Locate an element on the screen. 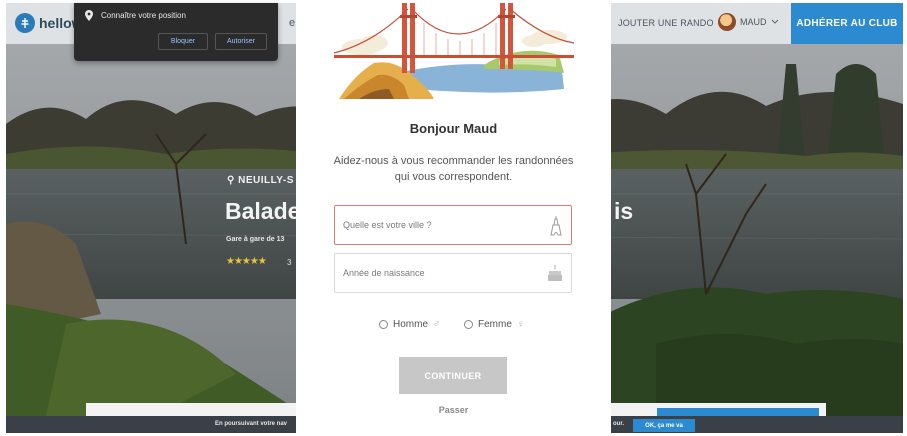  gender-male-option: Homme ♂ is located at coordinates (410, 324).